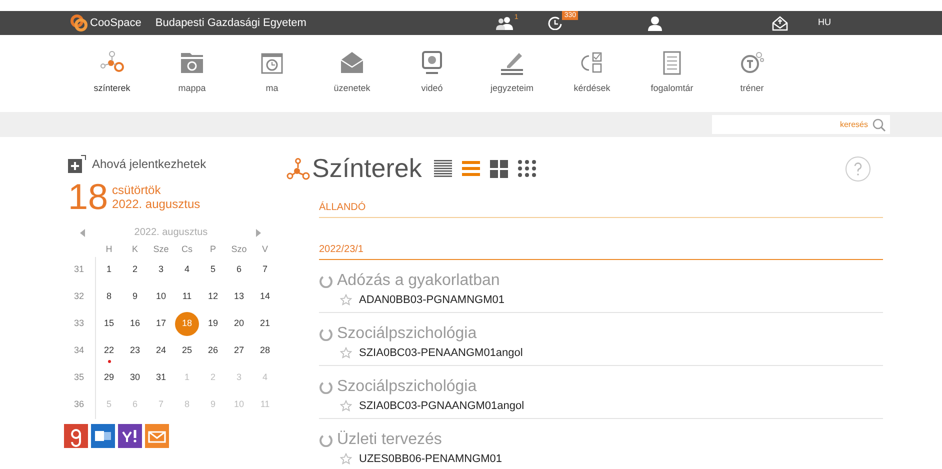 Image resolution: width=942 pixels, height=469 pixels. Describe the element at coordinates (298, 169) in the screenshot. I see `network-icon` at that location.